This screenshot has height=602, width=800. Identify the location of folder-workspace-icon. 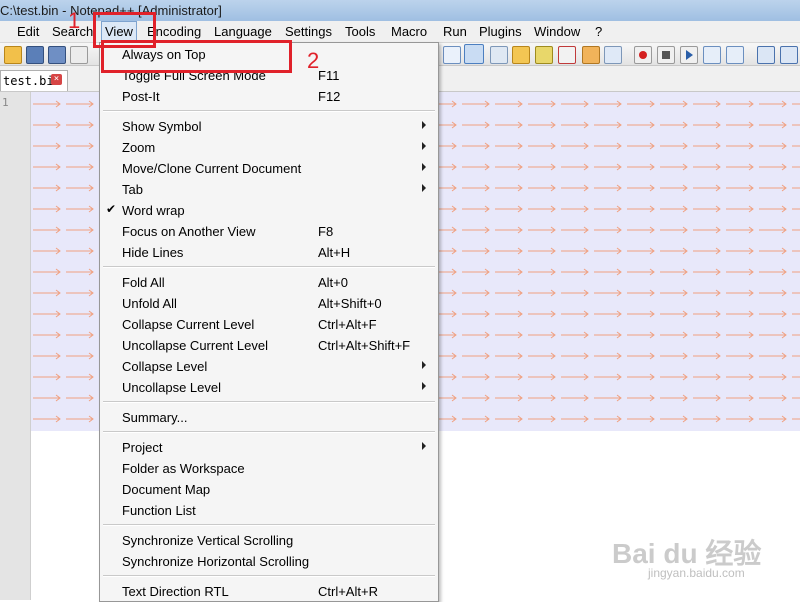
(591, 55).